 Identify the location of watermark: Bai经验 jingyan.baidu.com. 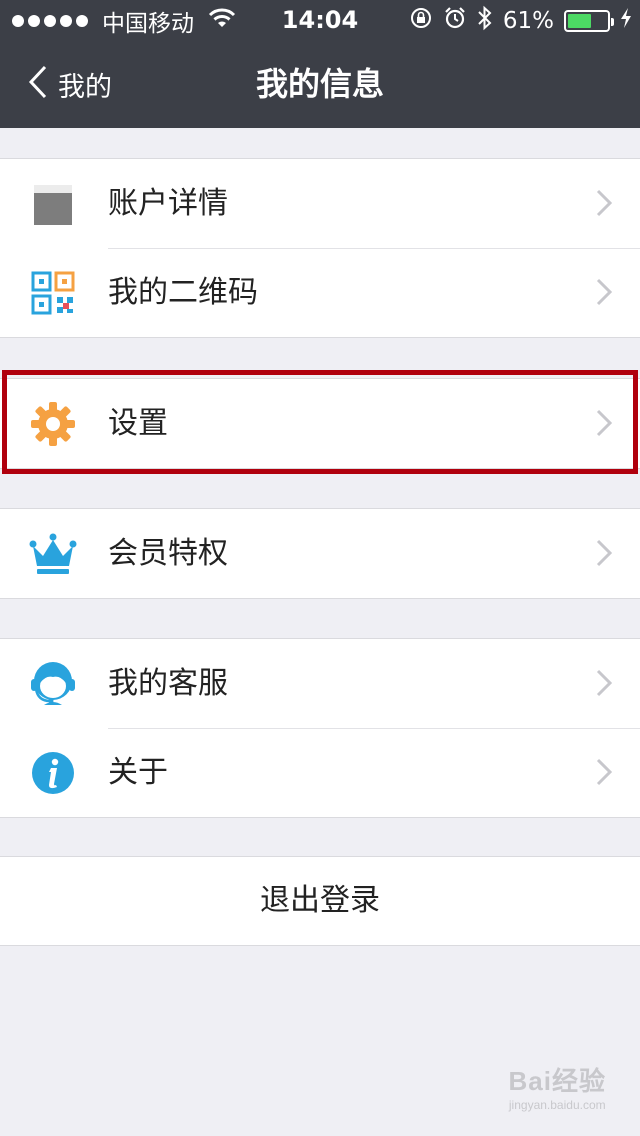
(557, 1086).